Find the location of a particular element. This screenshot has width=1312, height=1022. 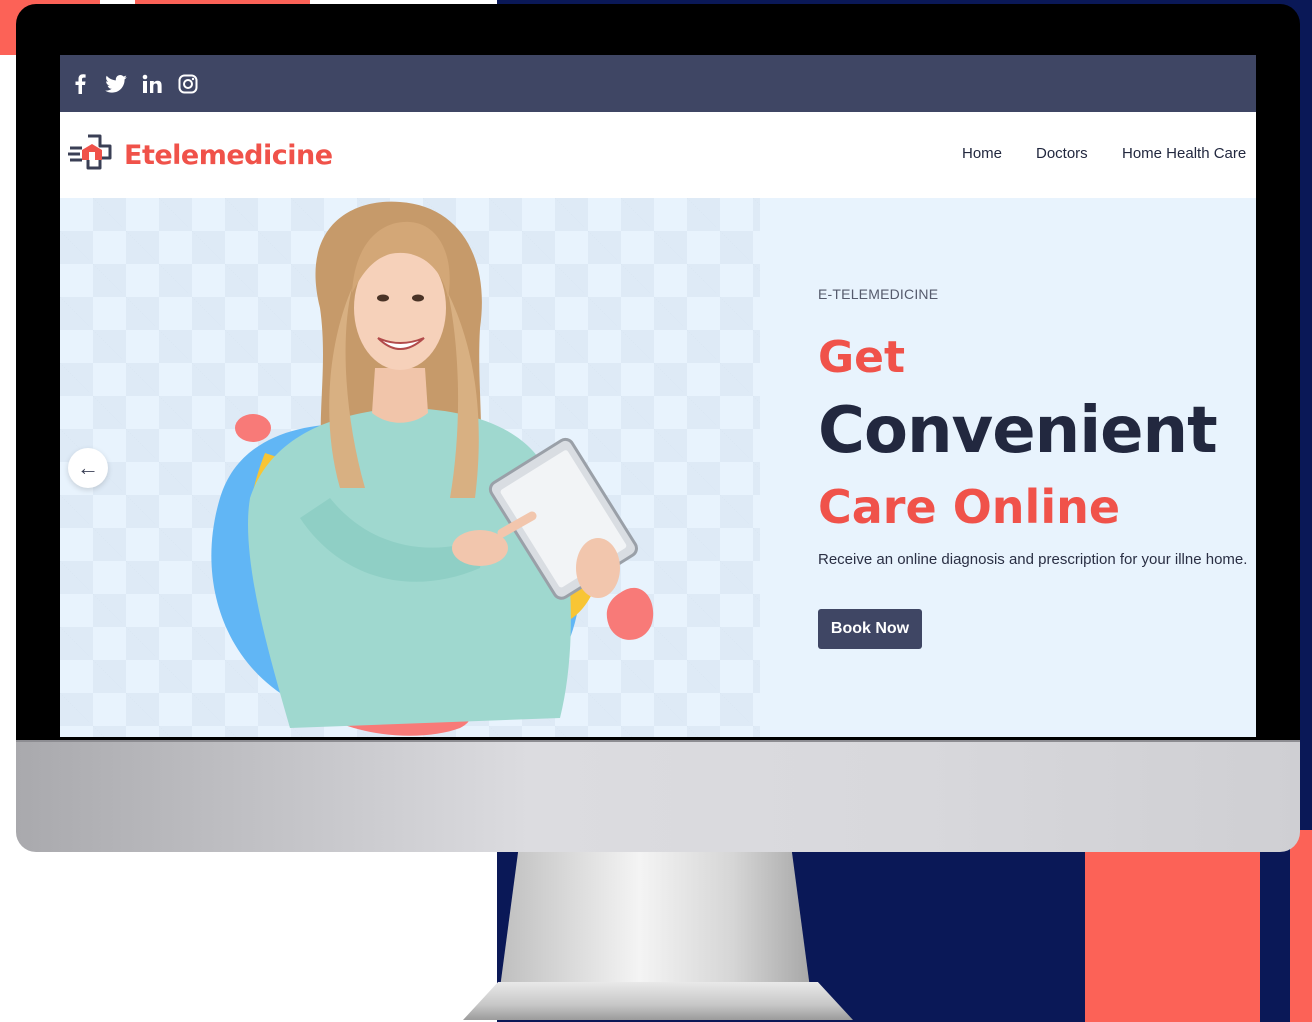

background-quote-shape is located at coordinates (1172, 926).